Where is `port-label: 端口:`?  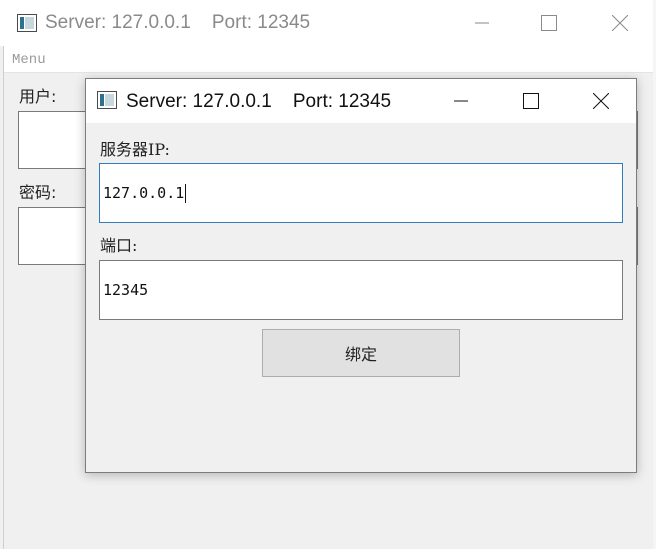 port-label: 端口: is located at coordinates (119, 245).